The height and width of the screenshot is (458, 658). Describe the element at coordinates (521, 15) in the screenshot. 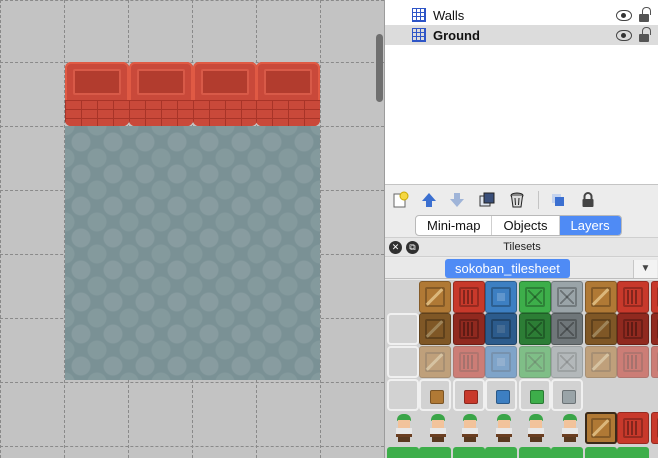

I see `layer-row-walls: Walls` at that location.